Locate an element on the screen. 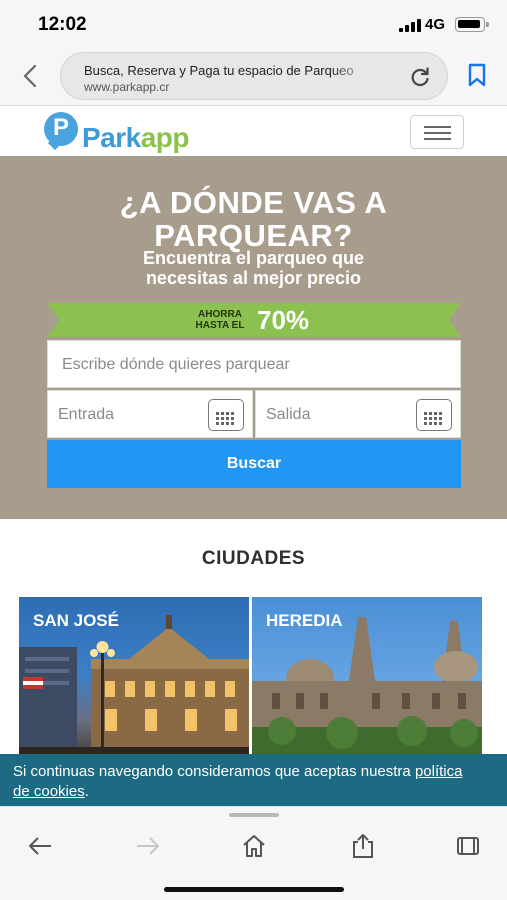 The image size is (507, 900). home-icon is located at coordinates (254, 846).